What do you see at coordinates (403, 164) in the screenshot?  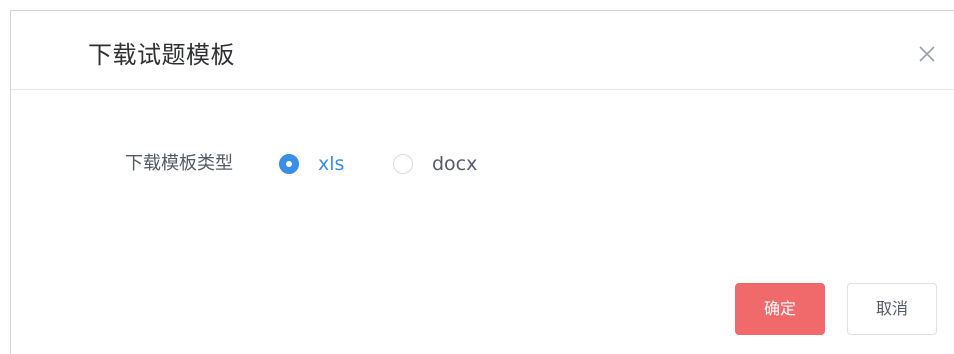 I see `radio-unchecked-icon` at bounding box center [403, 164].